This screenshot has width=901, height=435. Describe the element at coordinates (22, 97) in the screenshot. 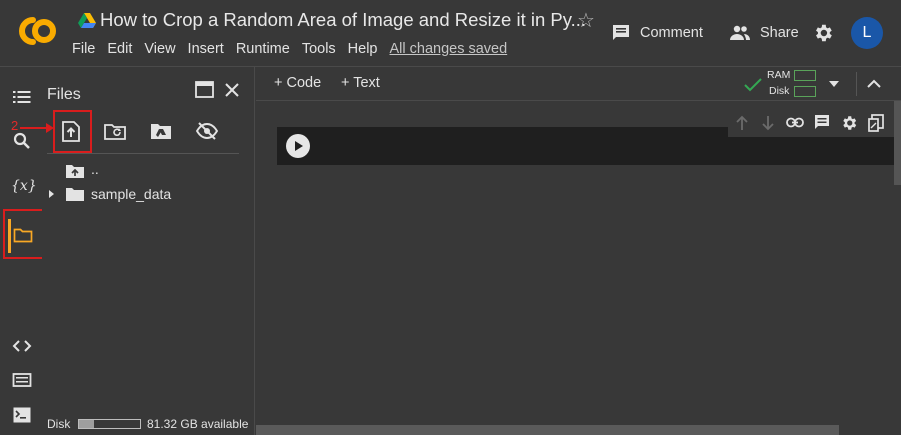

I see `table-of-contents-icon` at that location.